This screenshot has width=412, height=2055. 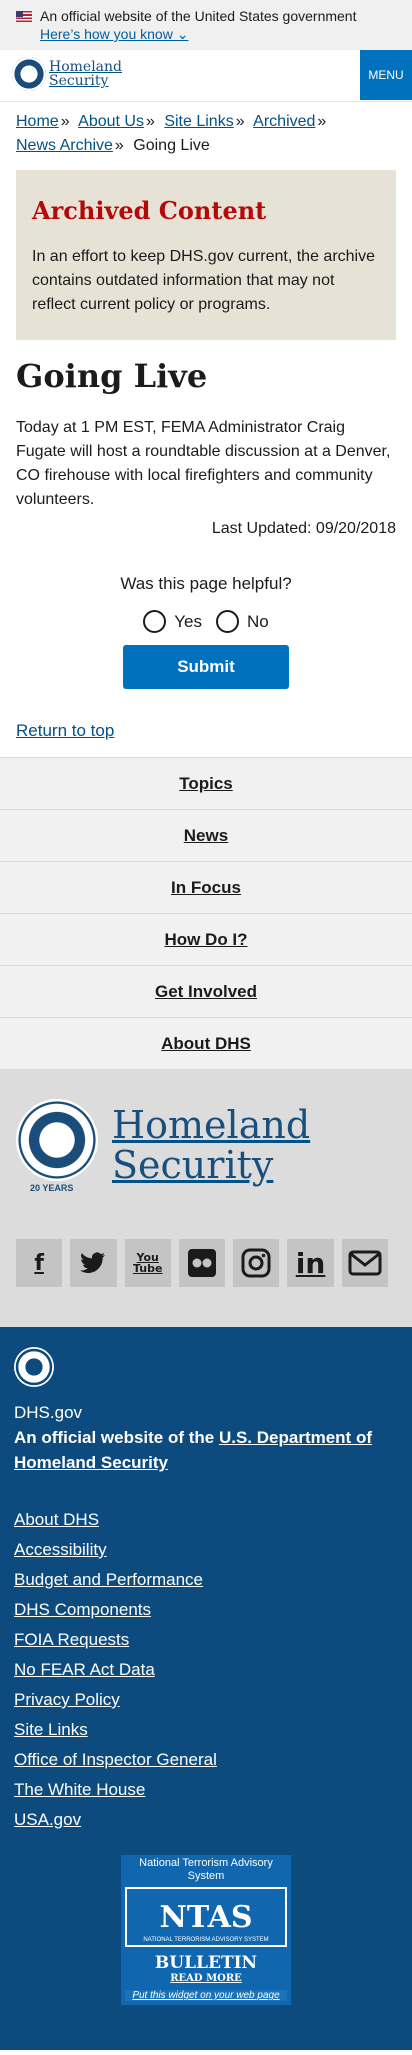 What do you see at coordinates (256, 1263) in the screenshot?
I see `instagram-icon` at bounding box center [256, 1263].